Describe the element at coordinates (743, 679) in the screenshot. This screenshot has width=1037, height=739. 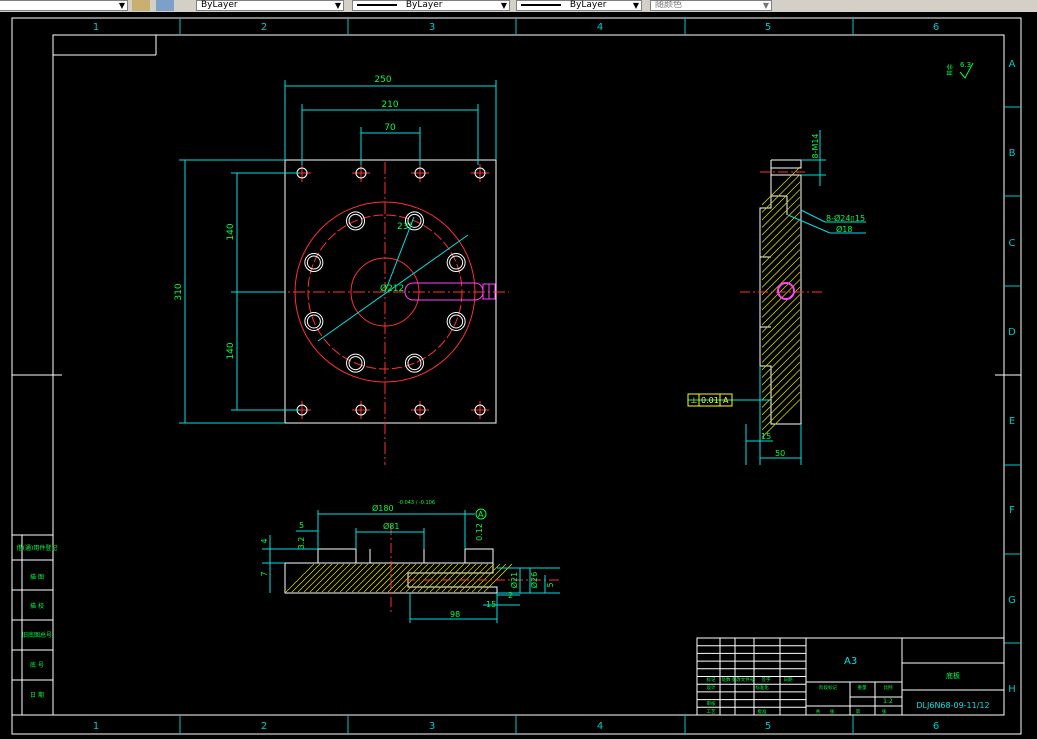
I see `tb-label-change: 更改文件号` at that location.